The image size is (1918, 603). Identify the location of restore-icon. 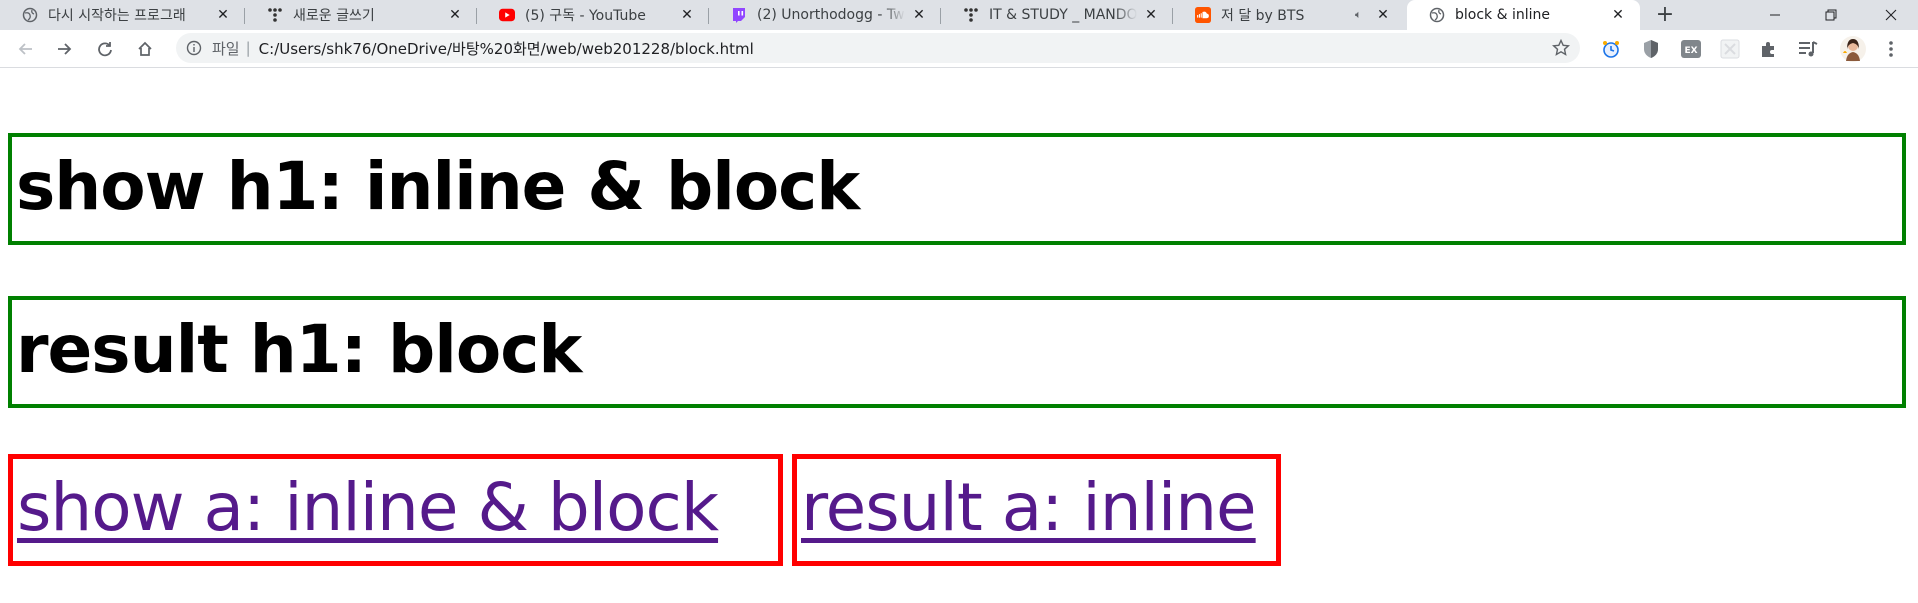
(1831, 15).